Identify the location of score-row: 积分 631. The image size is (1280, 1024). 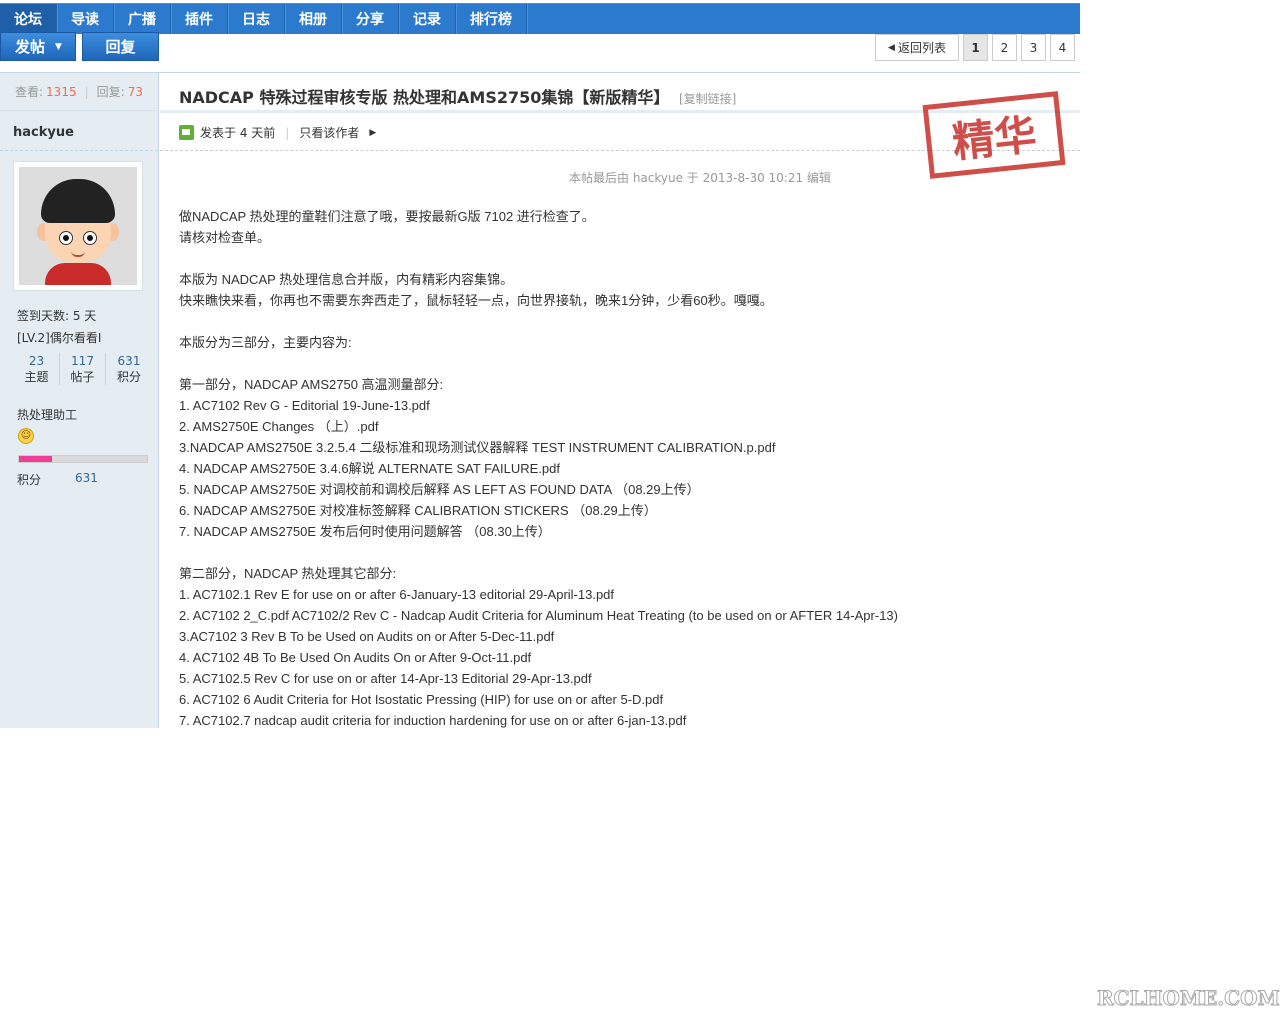
(57, 479).